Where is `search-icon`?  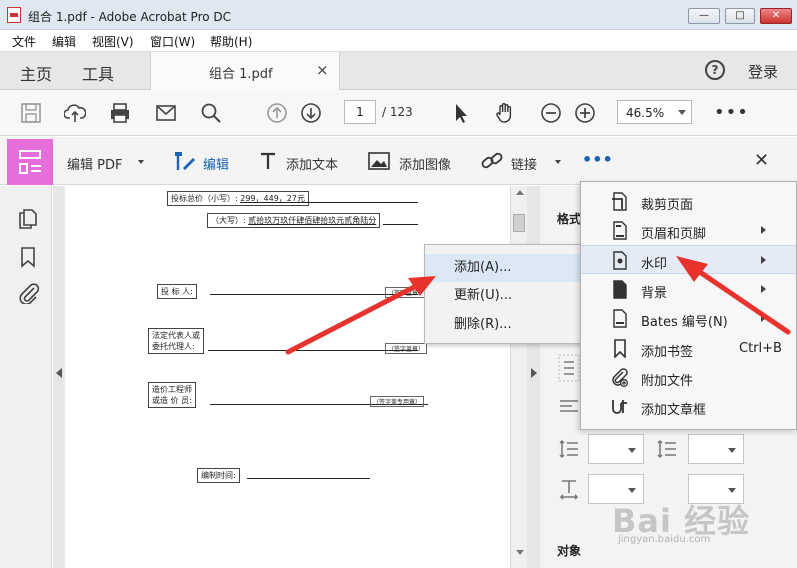 search-icon is located at coordinates (211, 113).